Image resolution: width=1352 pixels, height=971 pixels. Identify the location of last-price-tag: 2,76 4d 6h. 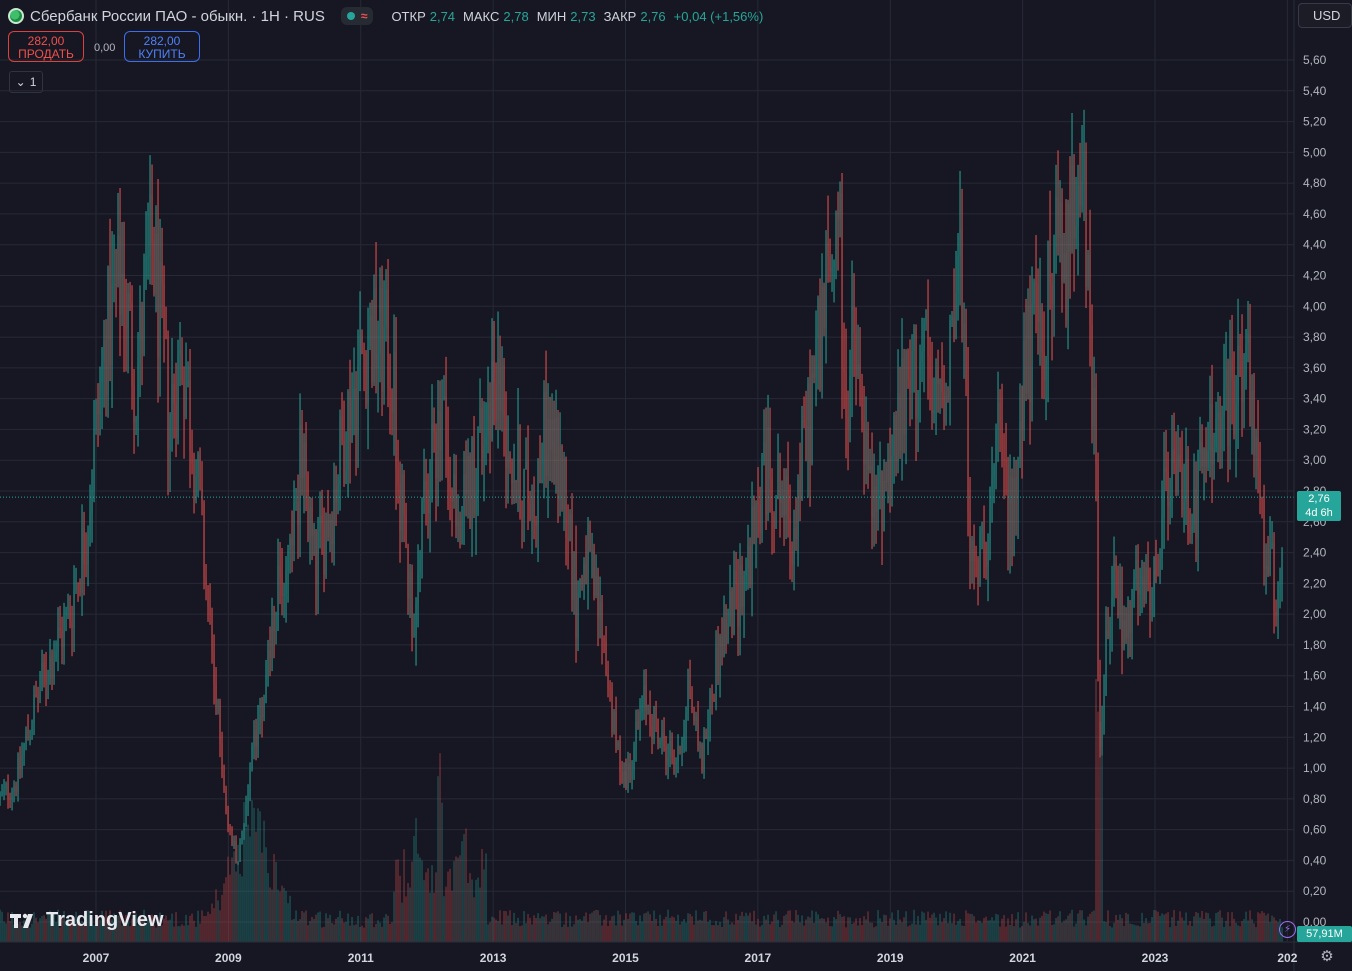
(1319, 506).